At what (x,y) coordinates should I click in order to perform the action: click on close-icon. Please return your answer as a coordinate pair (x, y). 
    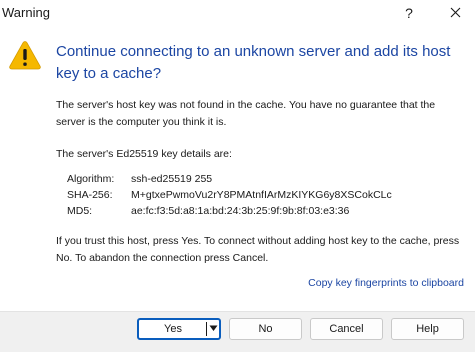
    Looking at the image, I should click on (455, 12).